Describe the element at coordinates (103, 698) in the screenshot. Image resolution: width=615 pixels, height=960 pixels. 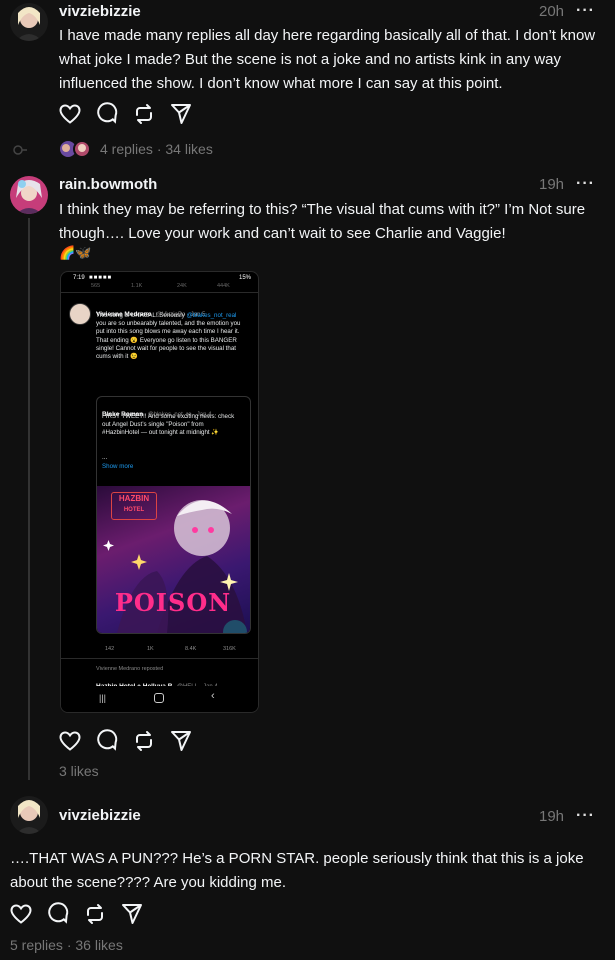
I see `recent-apps-icon: |||` at that location.